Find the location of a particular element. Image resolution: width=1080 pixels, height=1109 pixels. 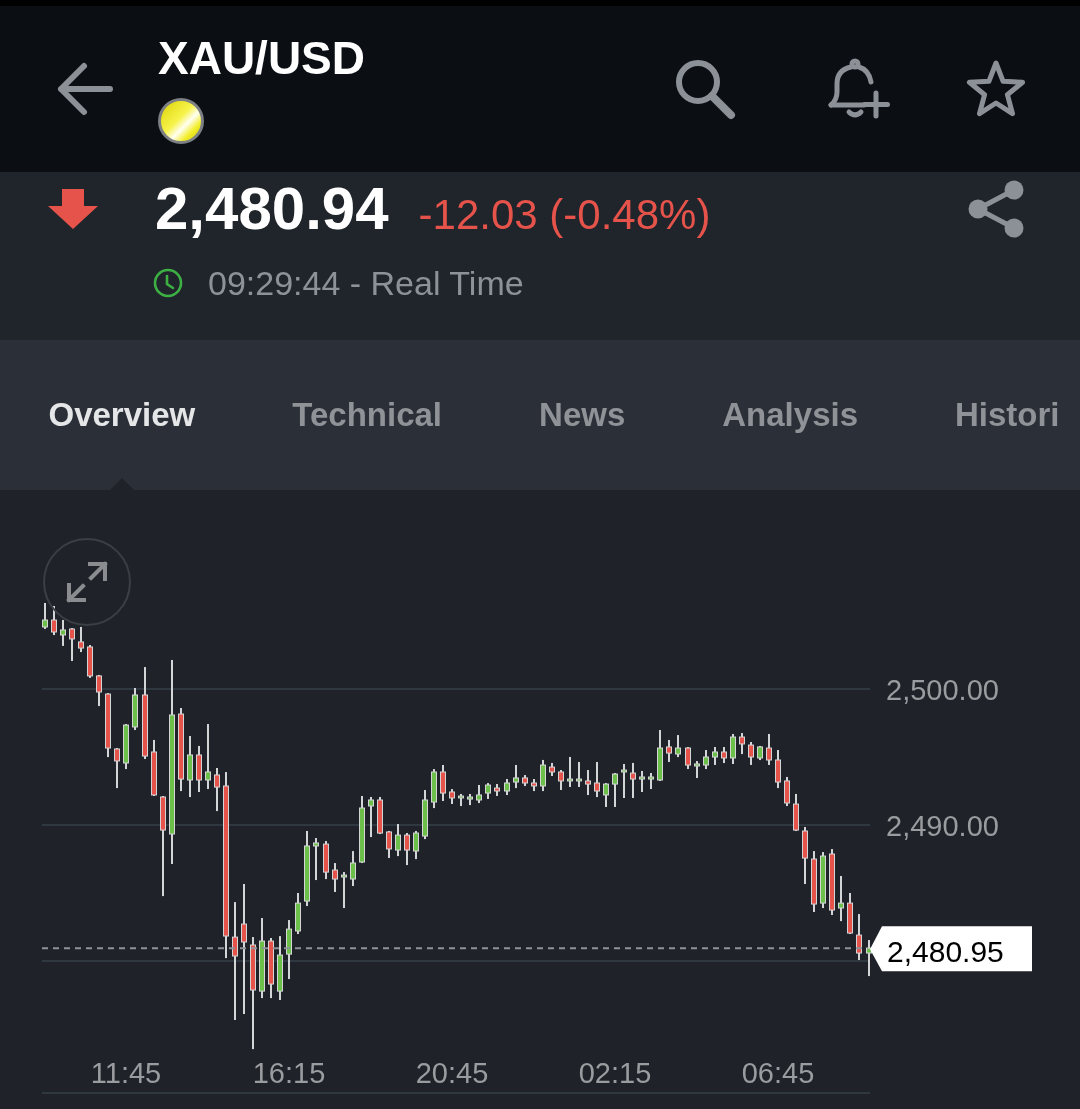

tab: Technical is located at coordinates (367, 415).